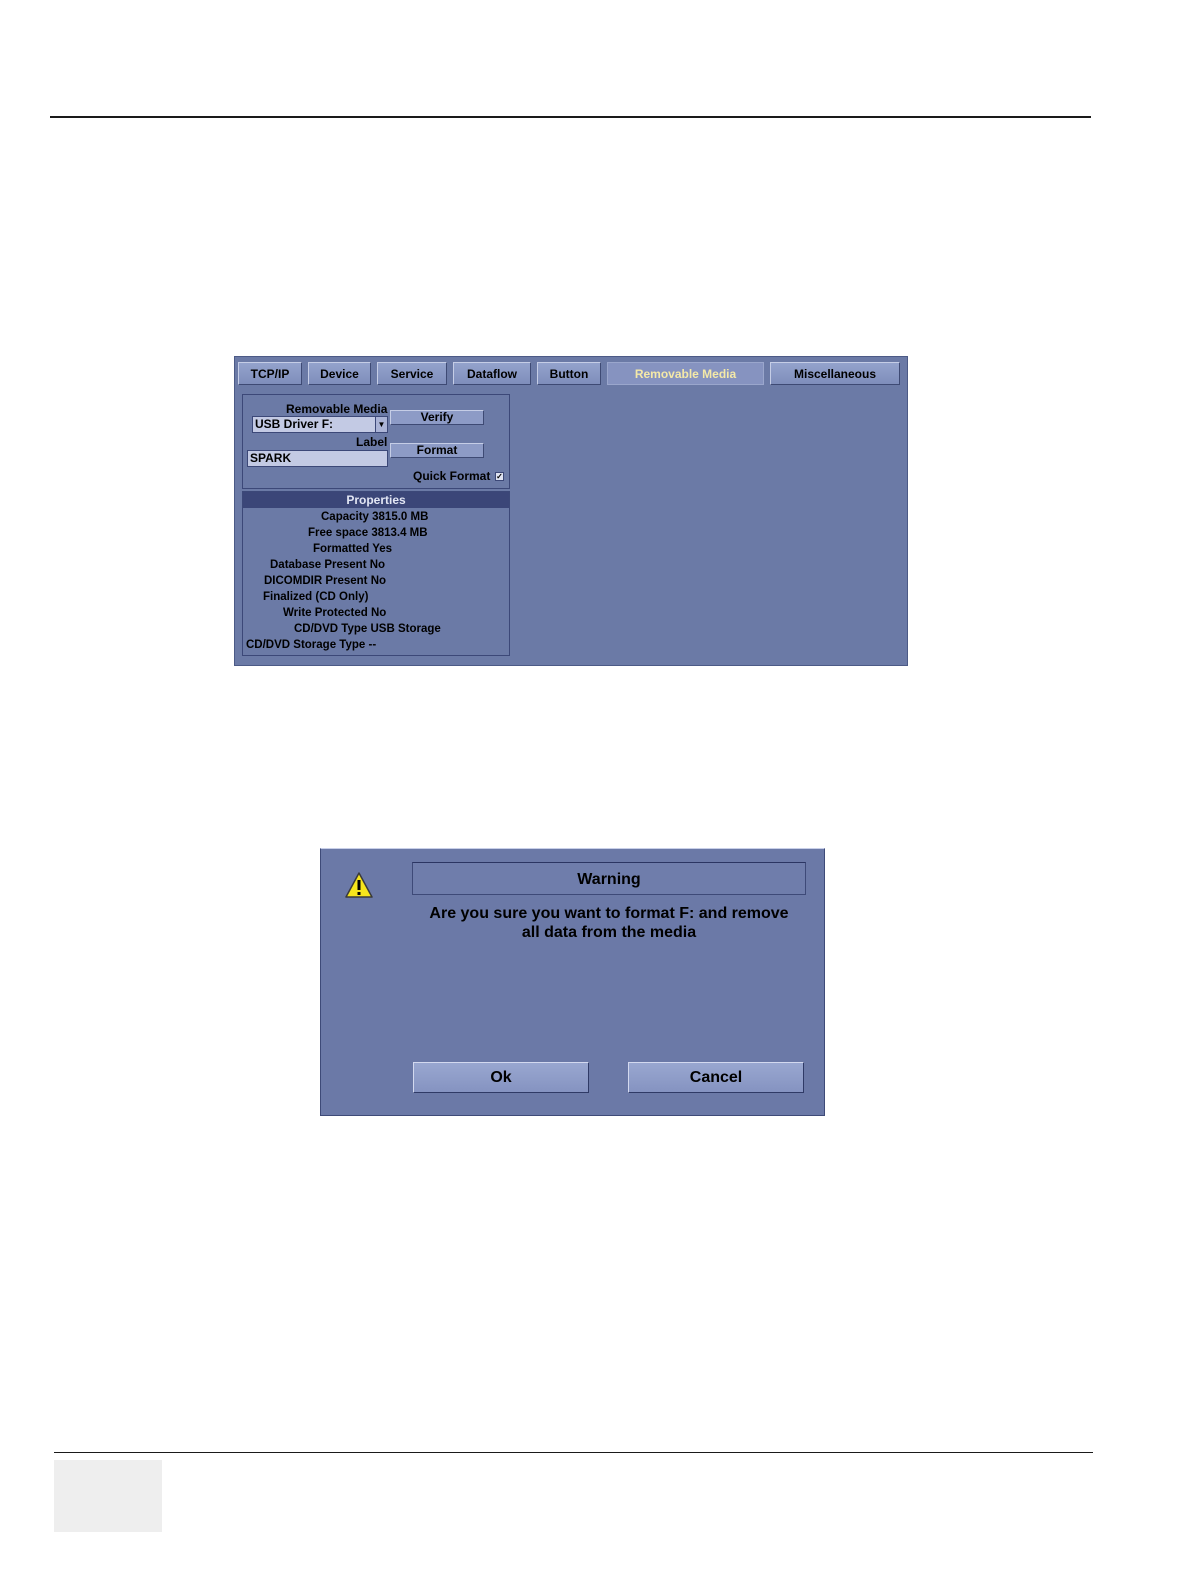  I want to click on tab-service: Service, so click(412, 373).